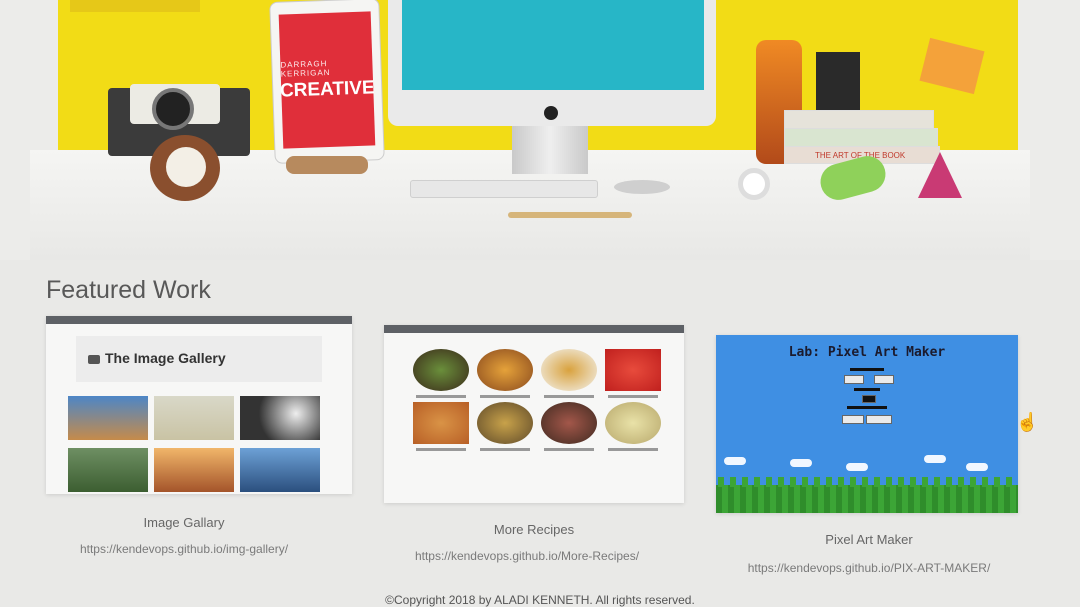  I want to click on tablet-screen: DARRAGH KERRIGAN CREATIVE, so click(327, 80).